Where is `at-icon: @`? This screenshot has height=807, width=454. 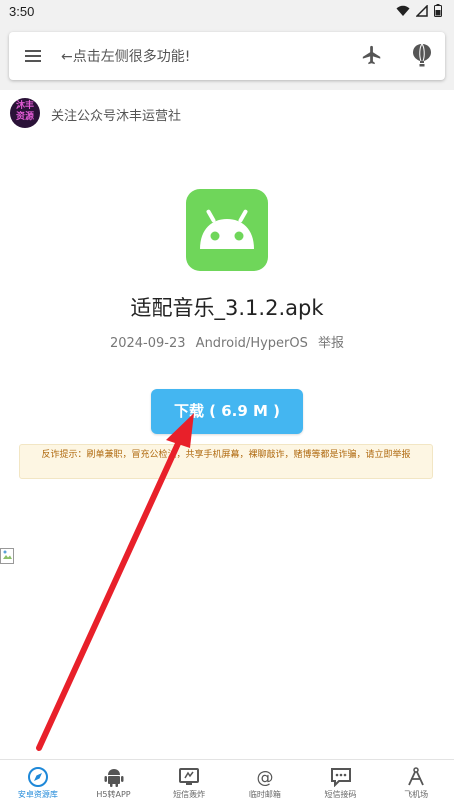 at-icon: @ is located at coordinates (264, 777).